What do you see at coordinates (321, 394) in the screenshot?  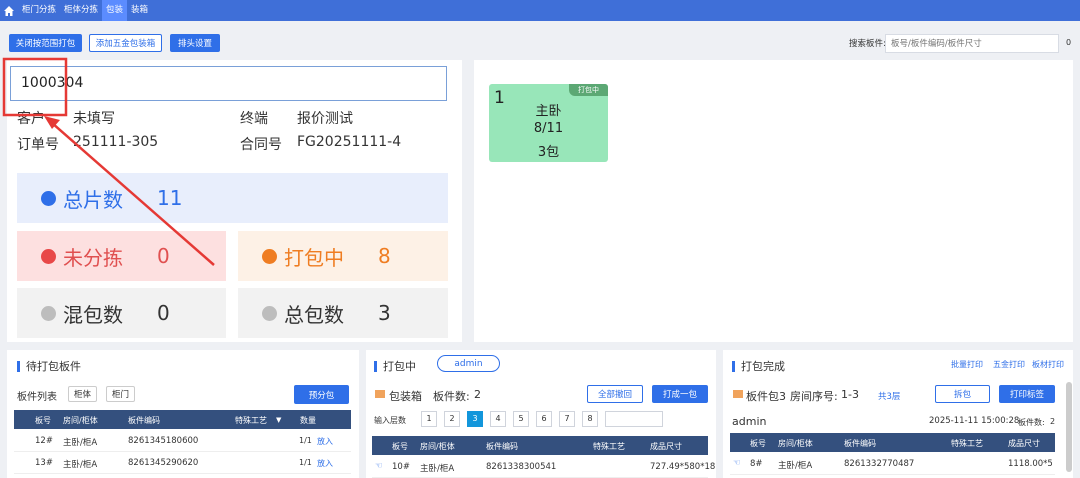 I see `pre-pack-button: 预分包` at bounding box center [321, 394].